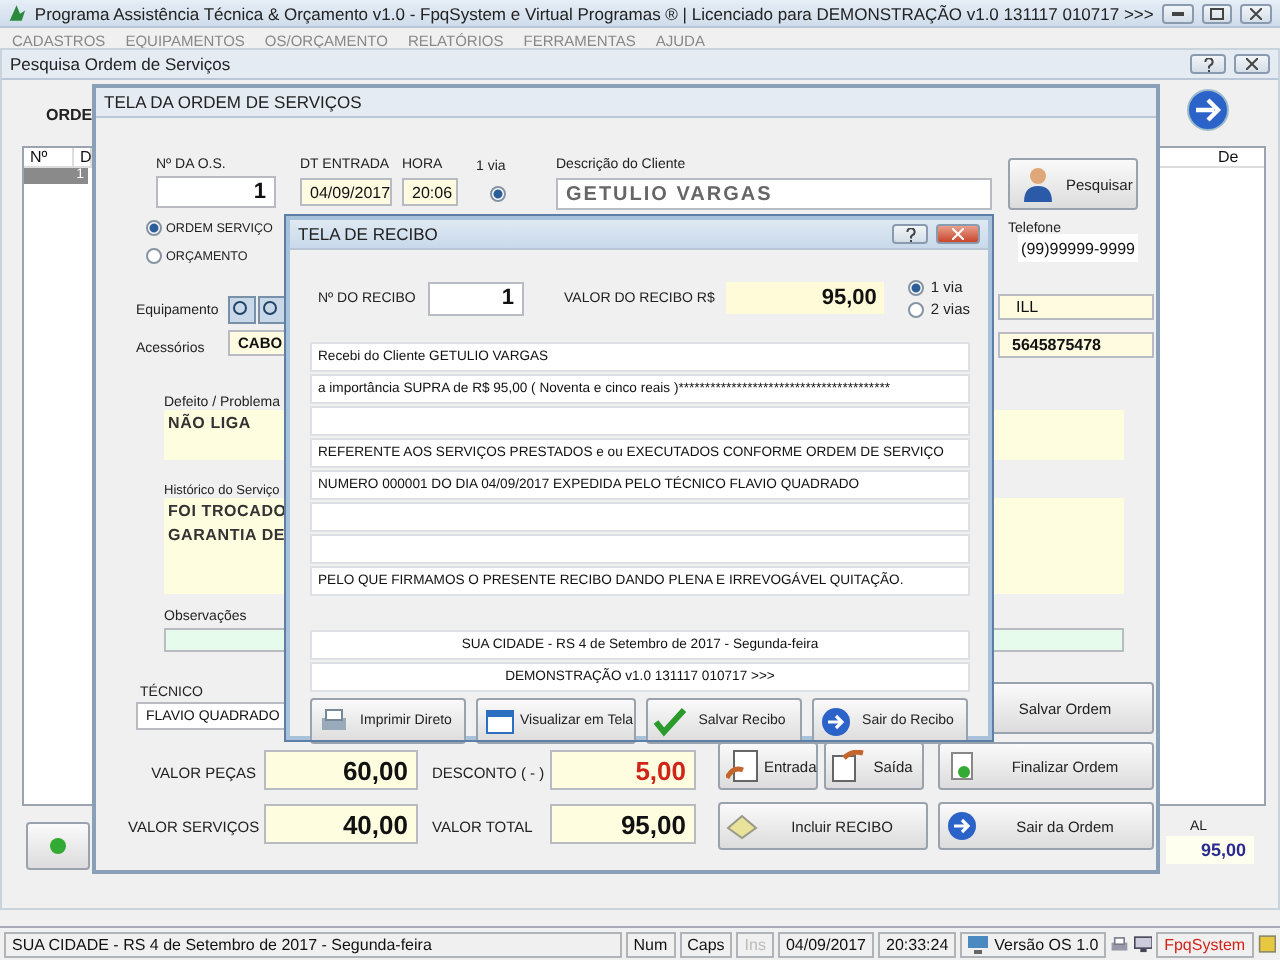 This screenshot has width=1280, height=960. Describe the element at coordinates (805, 298) in the screenshot. I see `receipt-value-field: 95,00` at that location.